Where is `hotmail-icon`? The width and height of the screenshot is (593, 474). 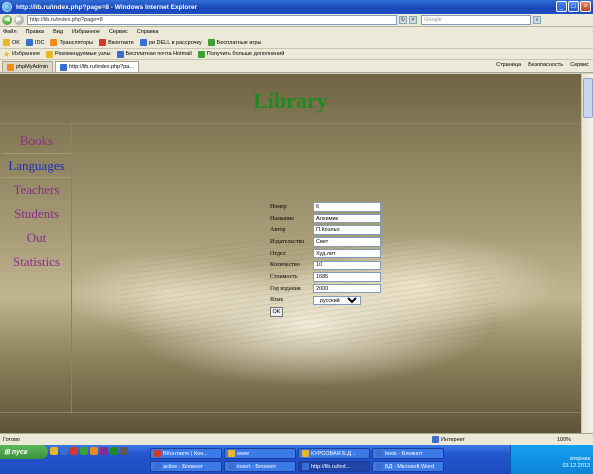 hotmail-icon is located at coordinates (120, 54).